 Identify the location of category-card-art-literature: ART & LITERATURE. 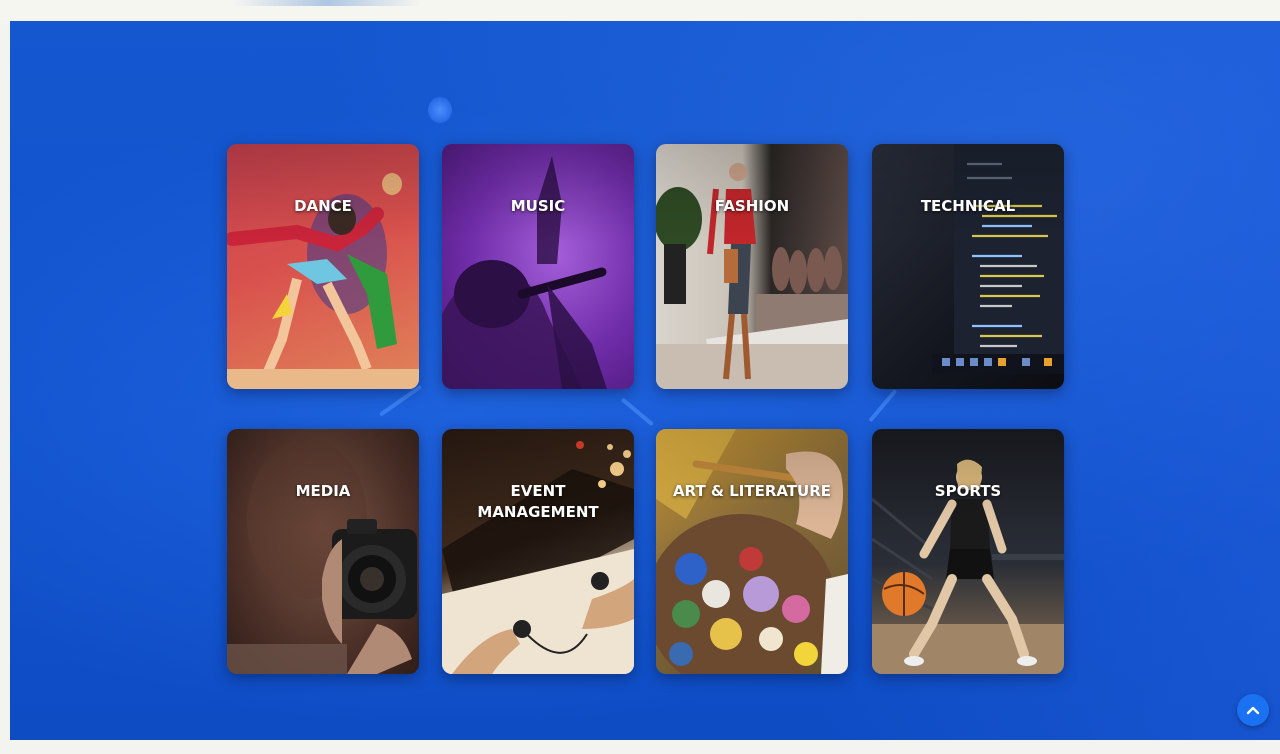
(752, 551).